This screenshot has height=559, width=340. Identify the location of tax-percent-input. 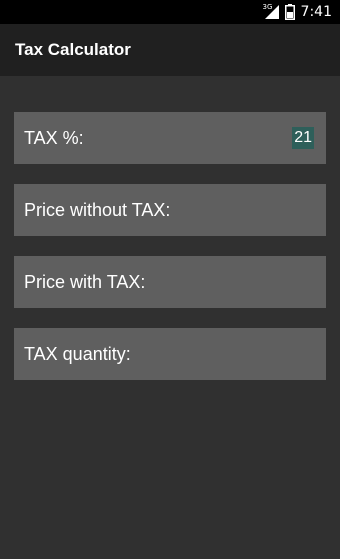
(303, 138).